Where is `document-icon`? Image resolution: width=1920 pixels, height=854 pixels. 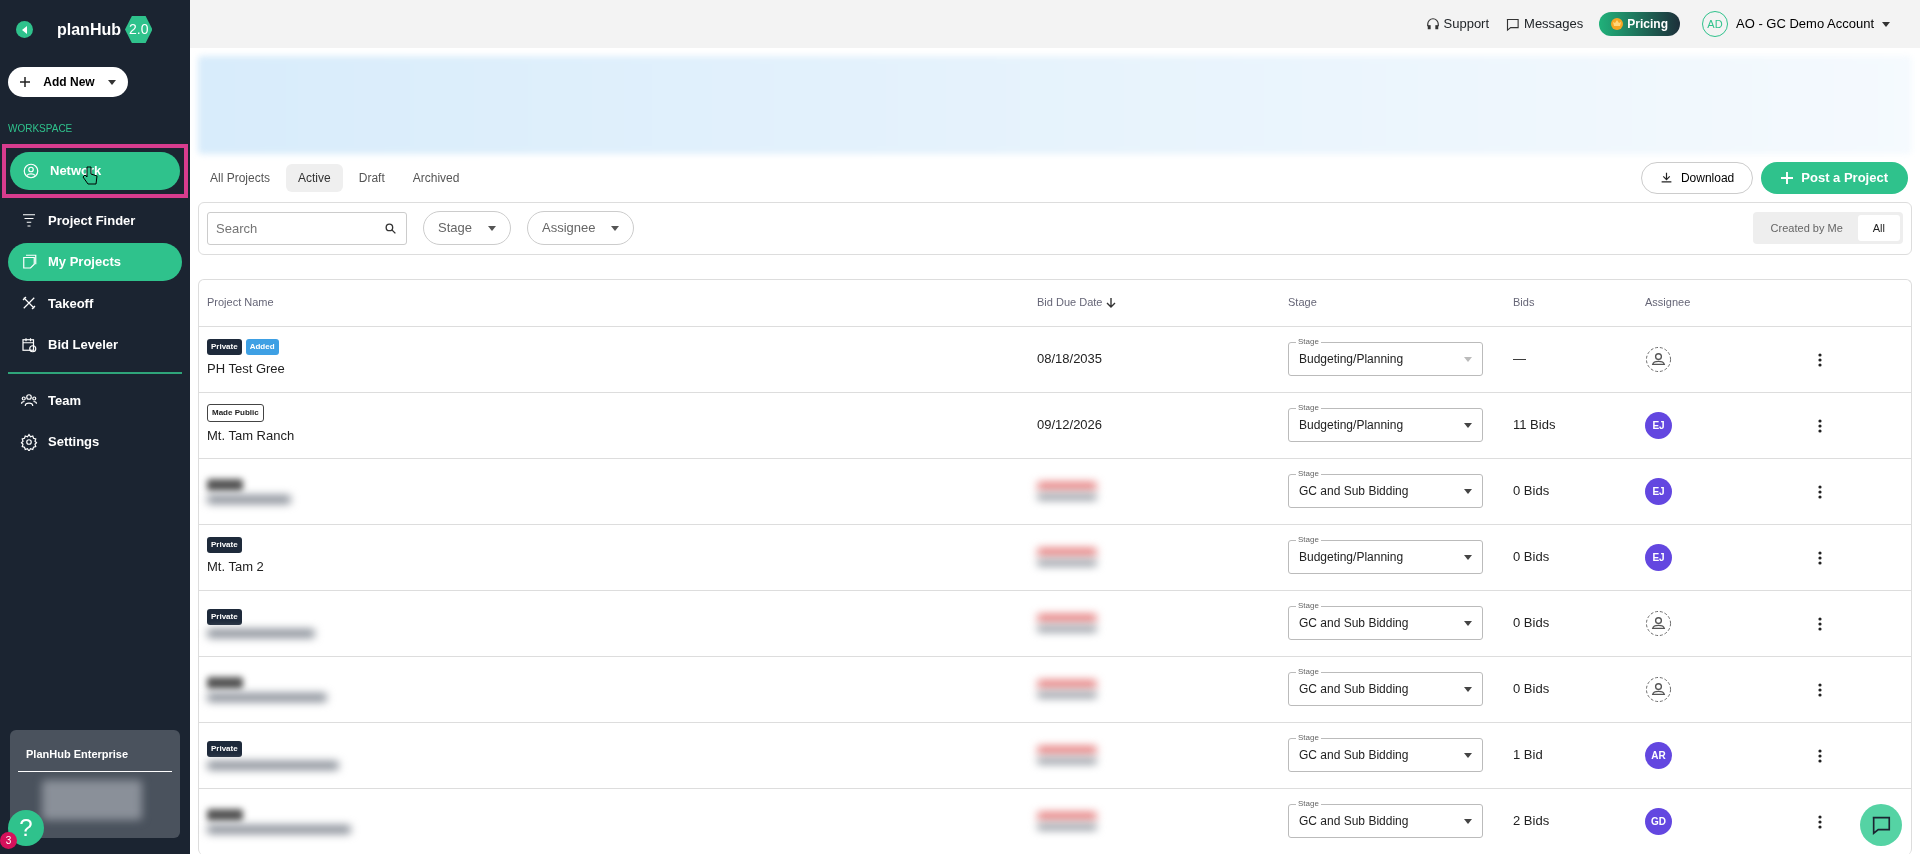
document-icon is located at coordinates (29, 261).